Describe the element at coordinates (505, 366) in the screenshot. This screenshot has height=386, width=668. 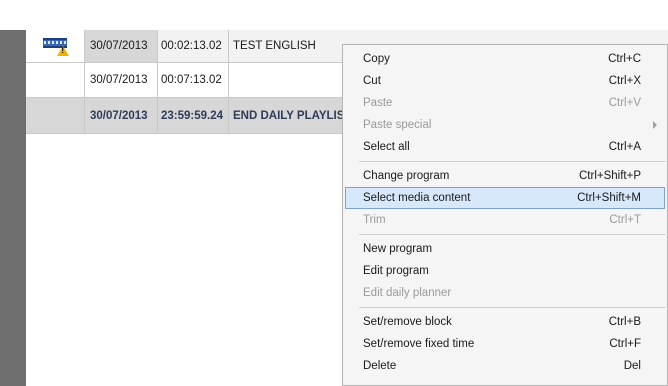
I see `menu-item-delete: Delete Del` at that location.